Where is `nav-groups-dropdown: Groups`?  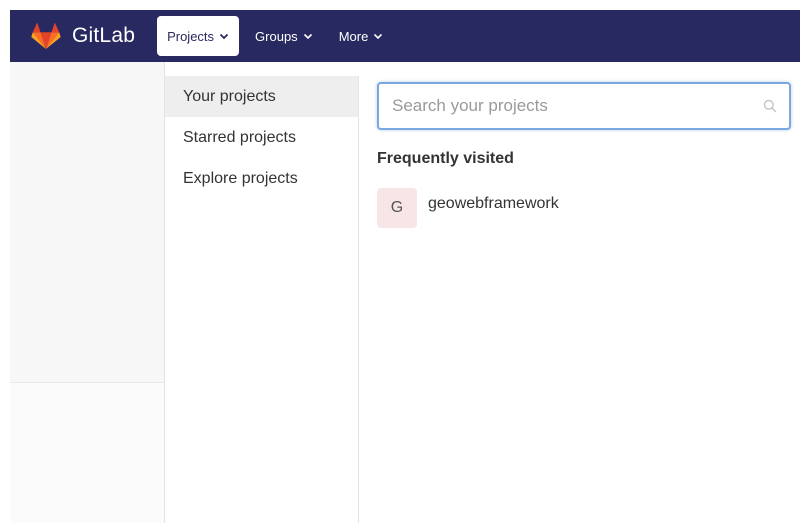 nav-groups-dropdown: Groups is located at coordinates (284, 36).